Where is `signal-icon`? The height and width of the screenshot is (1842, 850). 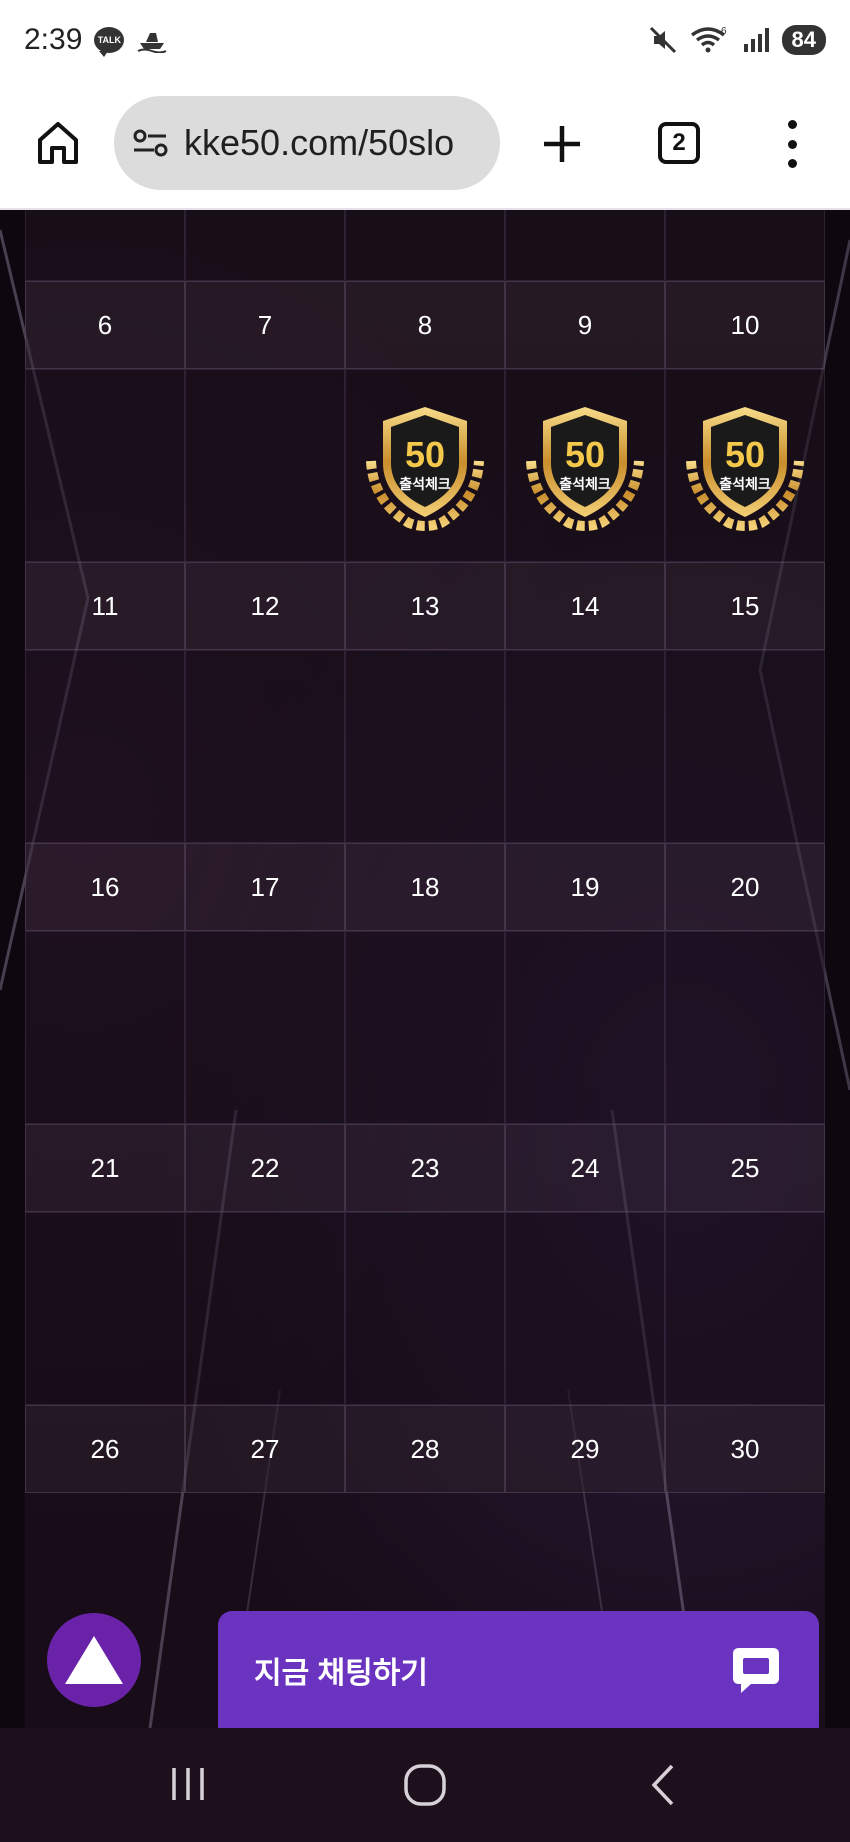
signal-icon is located at coordinates (756, 40).